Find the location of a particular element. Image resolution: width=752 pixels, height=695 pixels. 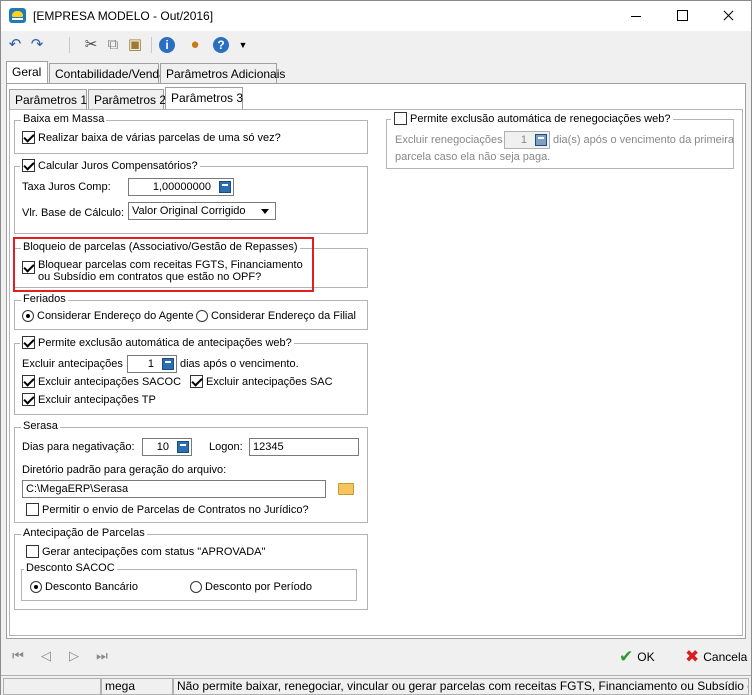

tab-parametros-adicionais: Parâmetros Adicionais is located at coordinates (222, 73).